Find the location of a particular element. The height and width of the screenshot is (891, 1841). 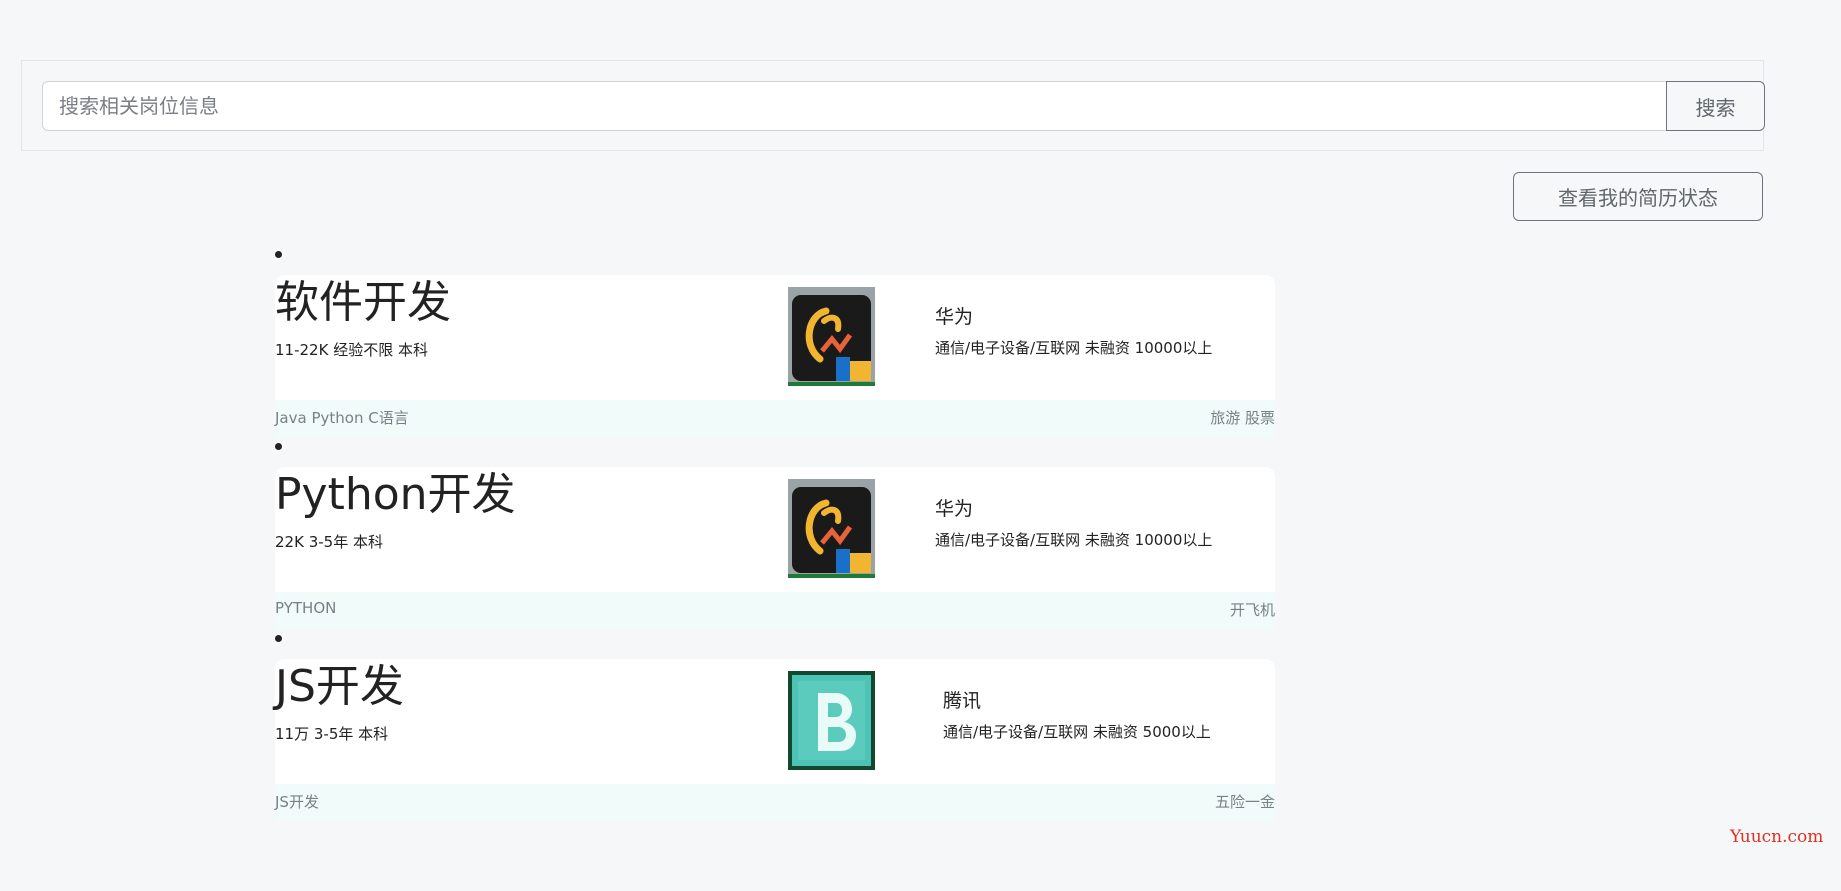

job-salary: 11万 is located at coordinates (292, 734).